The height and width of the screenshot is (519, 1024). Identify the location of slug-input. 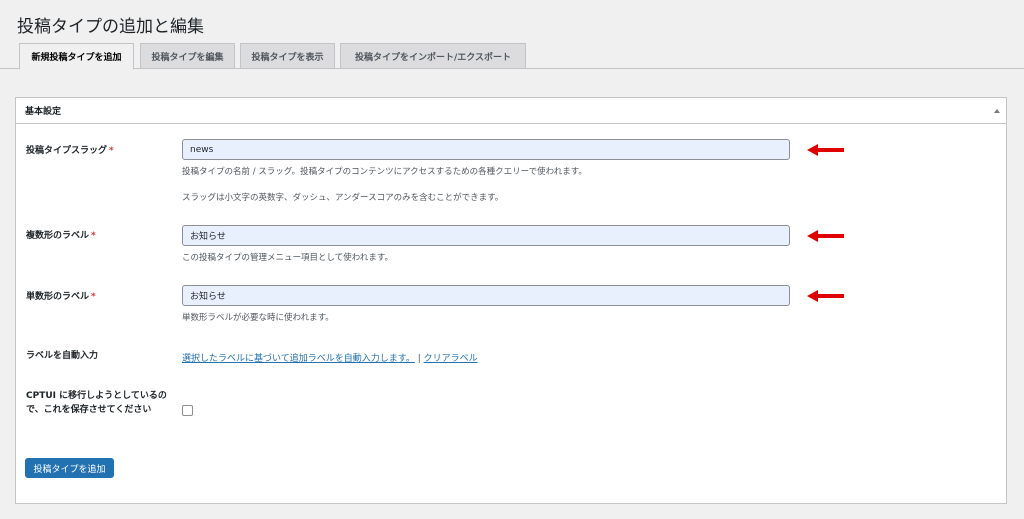
(486, 149).